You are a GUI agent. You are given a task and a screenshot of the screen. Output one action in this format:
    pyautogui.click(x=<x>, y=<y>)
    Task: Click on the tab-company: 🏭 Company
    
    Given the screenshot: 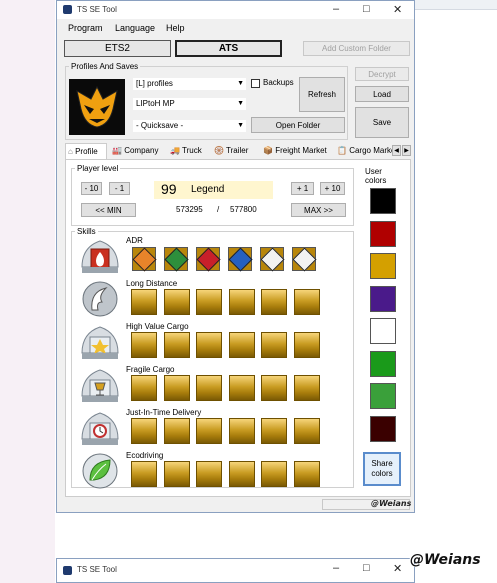 What is the action you would take?
    pyautogui.click(x=138, y=151)
    